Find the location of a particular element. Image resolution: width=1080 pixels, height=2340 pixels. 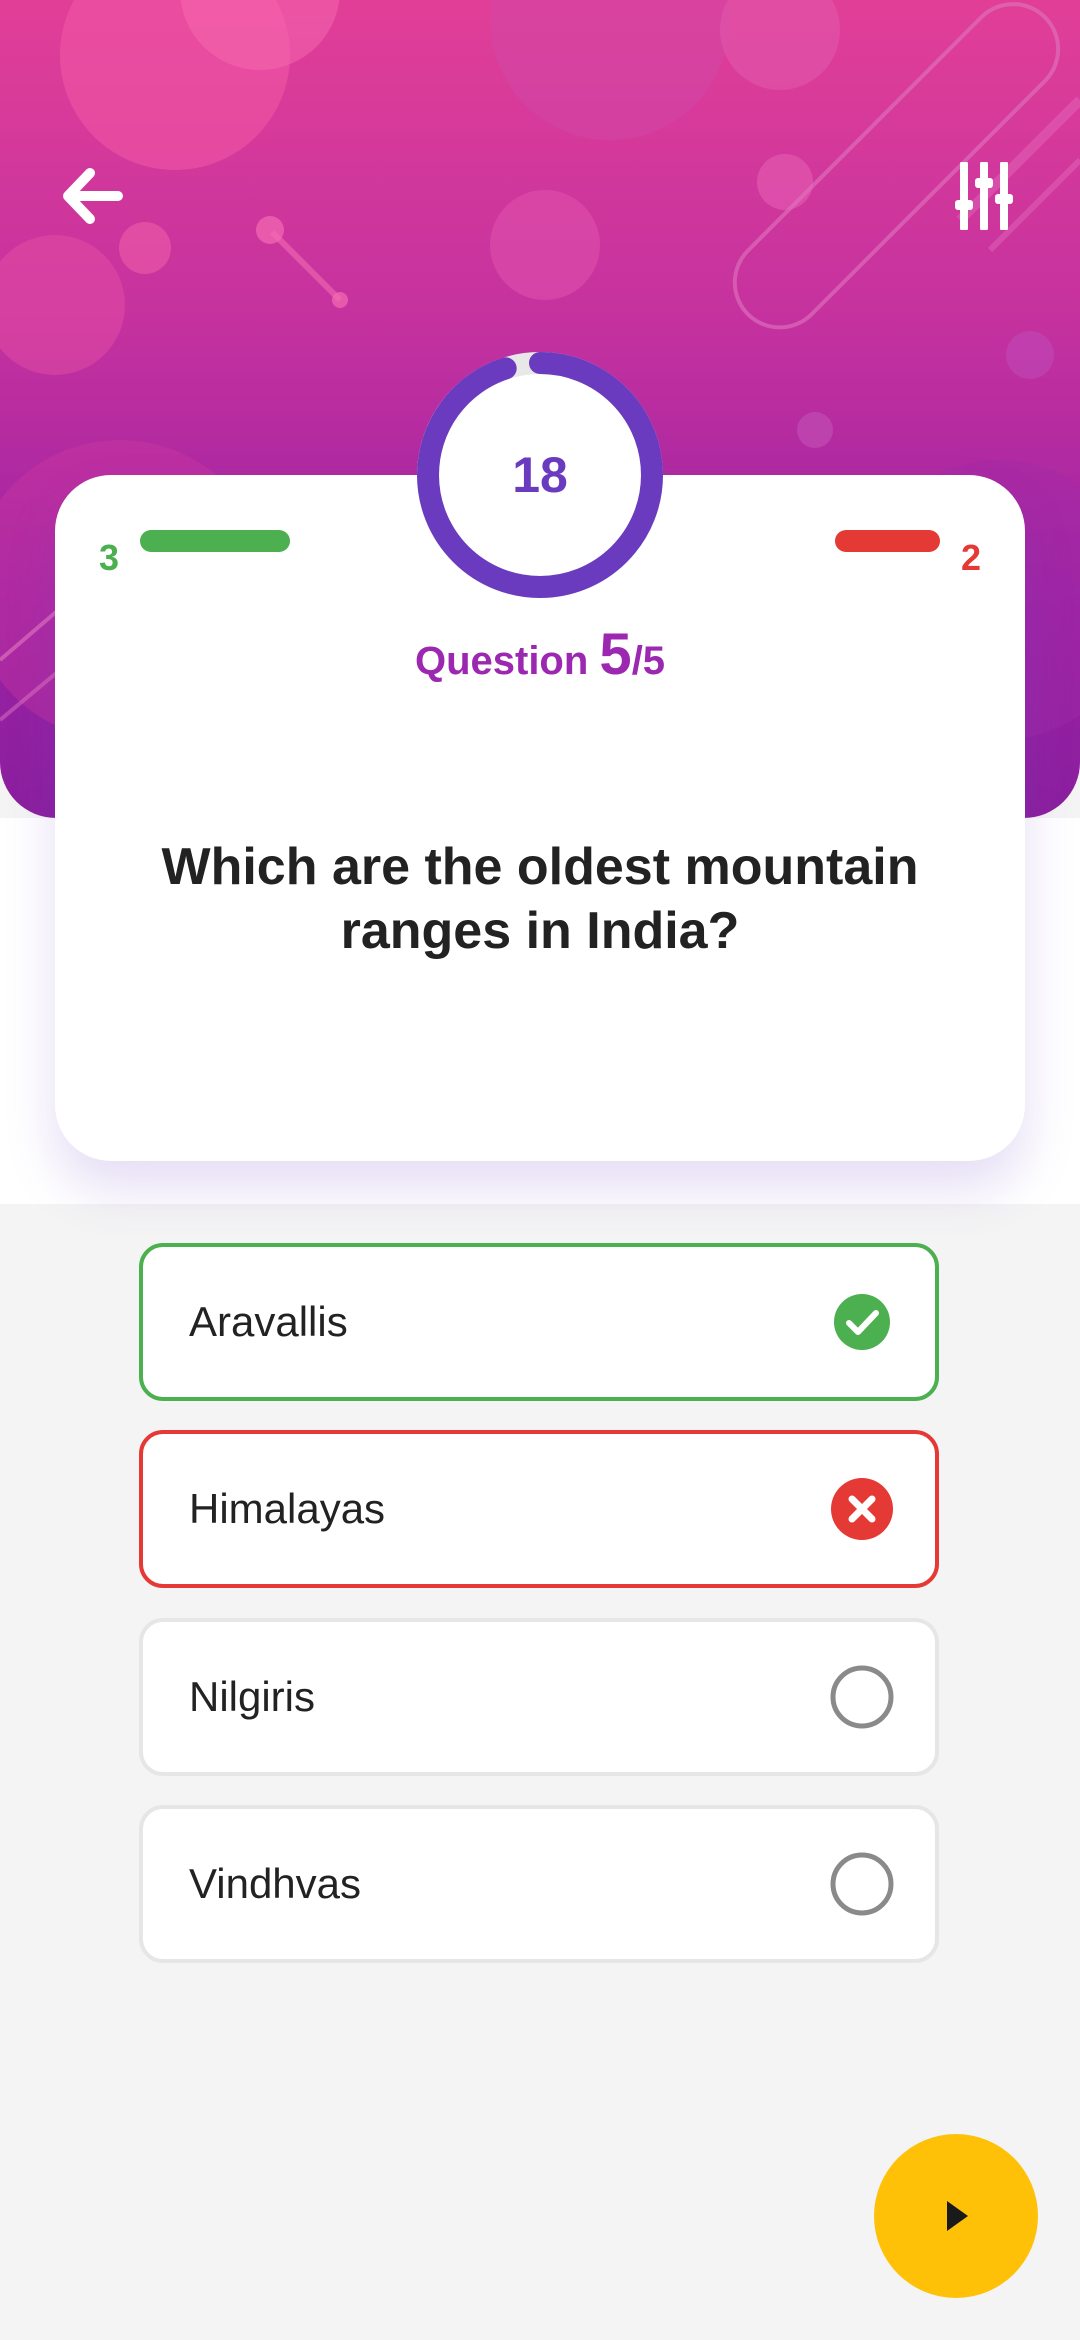

correct-count: 3 is located at coordinates (109, 557).